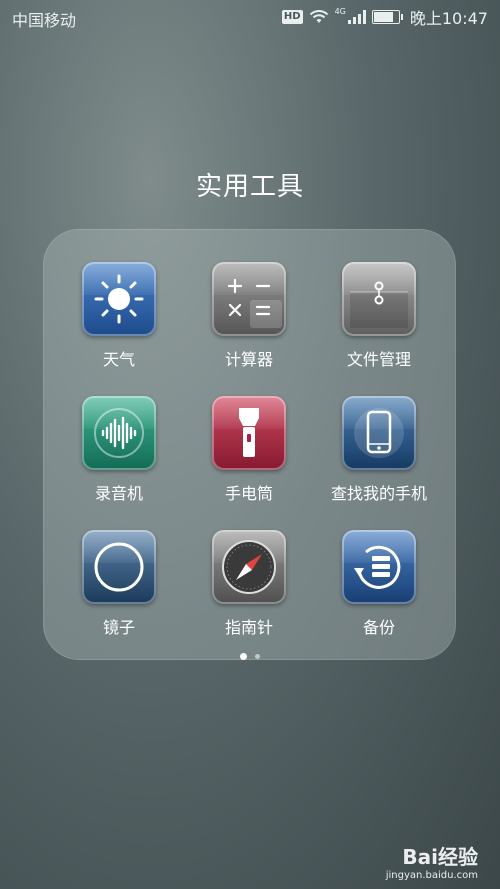 The image size is (500, 889). Describe the element at coordinates (248, 493) in the screenshot. I see `app-label: 手电筒` at that location.